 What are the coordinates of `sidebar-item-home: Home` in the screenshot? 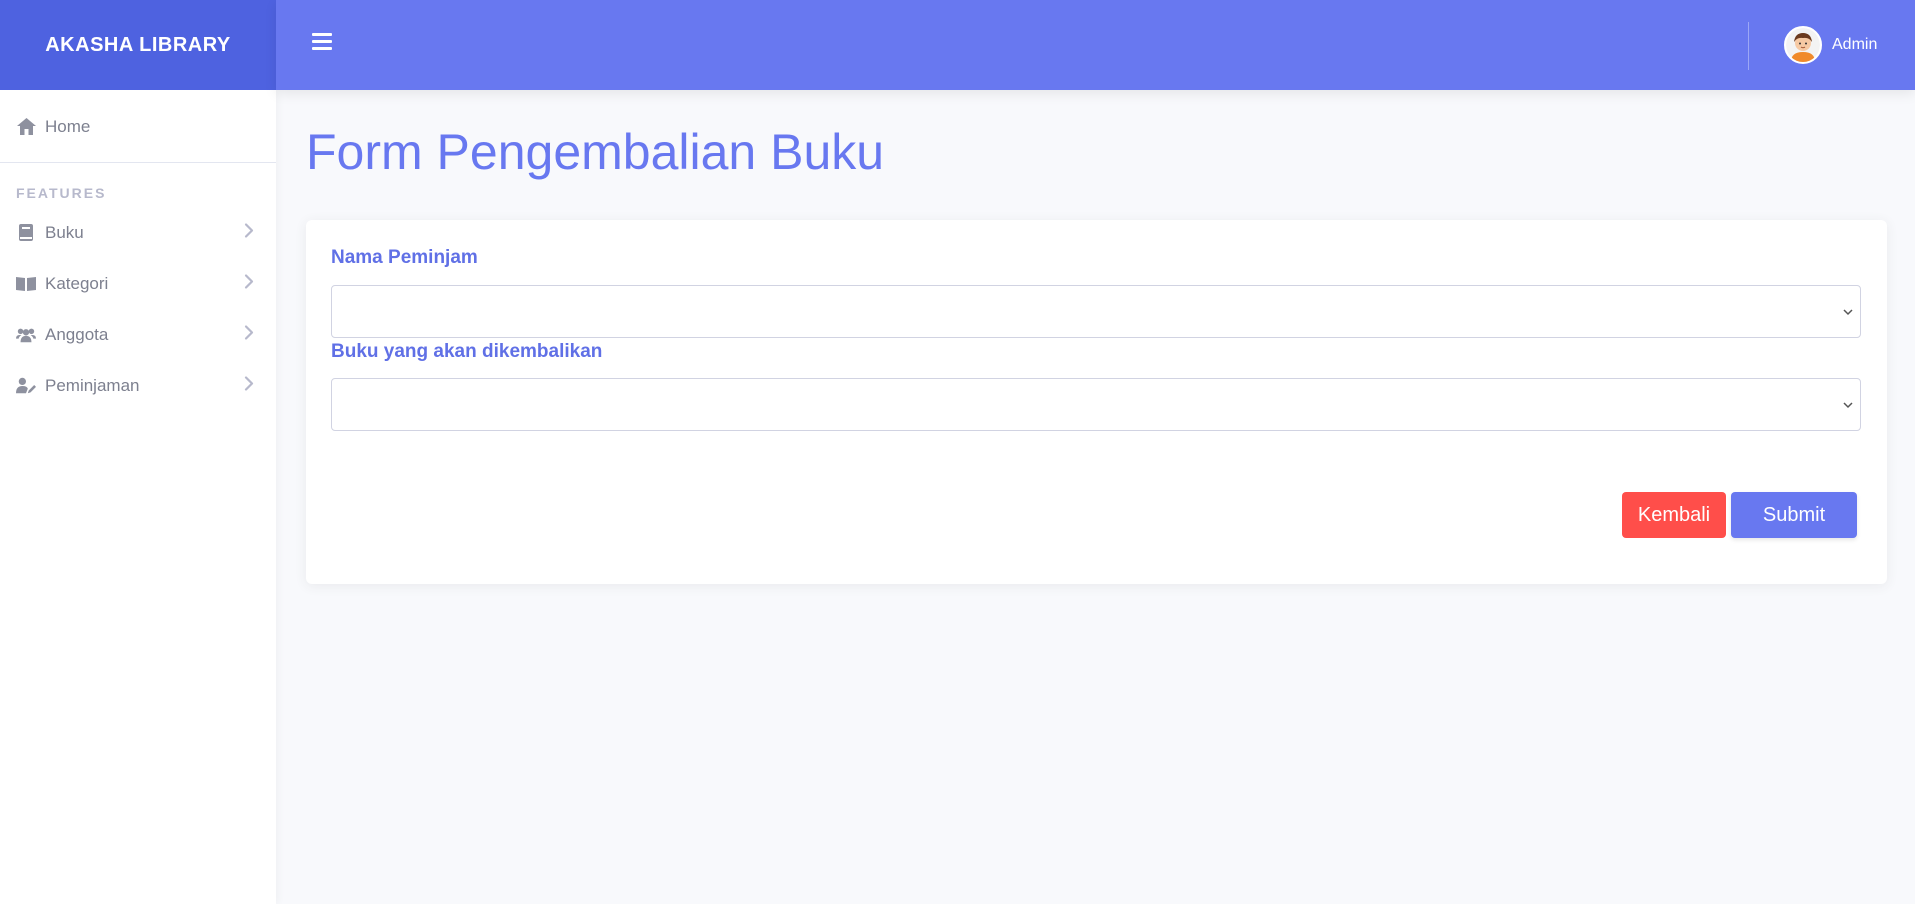 It's located at (138, 126).